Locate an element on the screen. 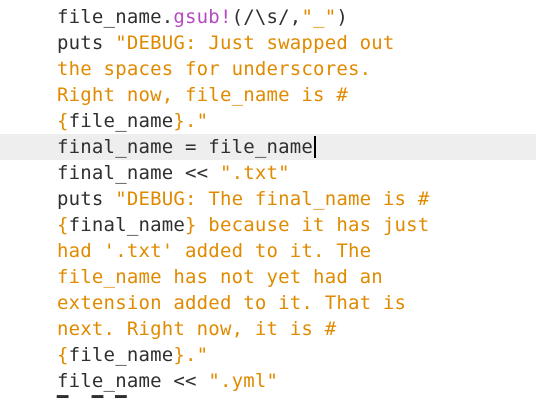  code-line: {final_name} because it has just is located at coordinates (268, 225).